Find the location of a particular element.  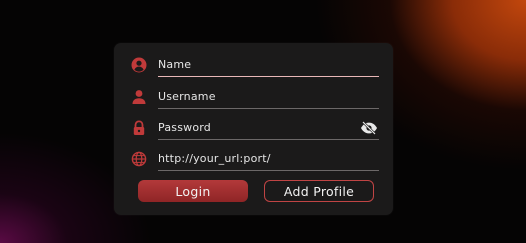

login-button: Login is located at coordinates (193, 191).